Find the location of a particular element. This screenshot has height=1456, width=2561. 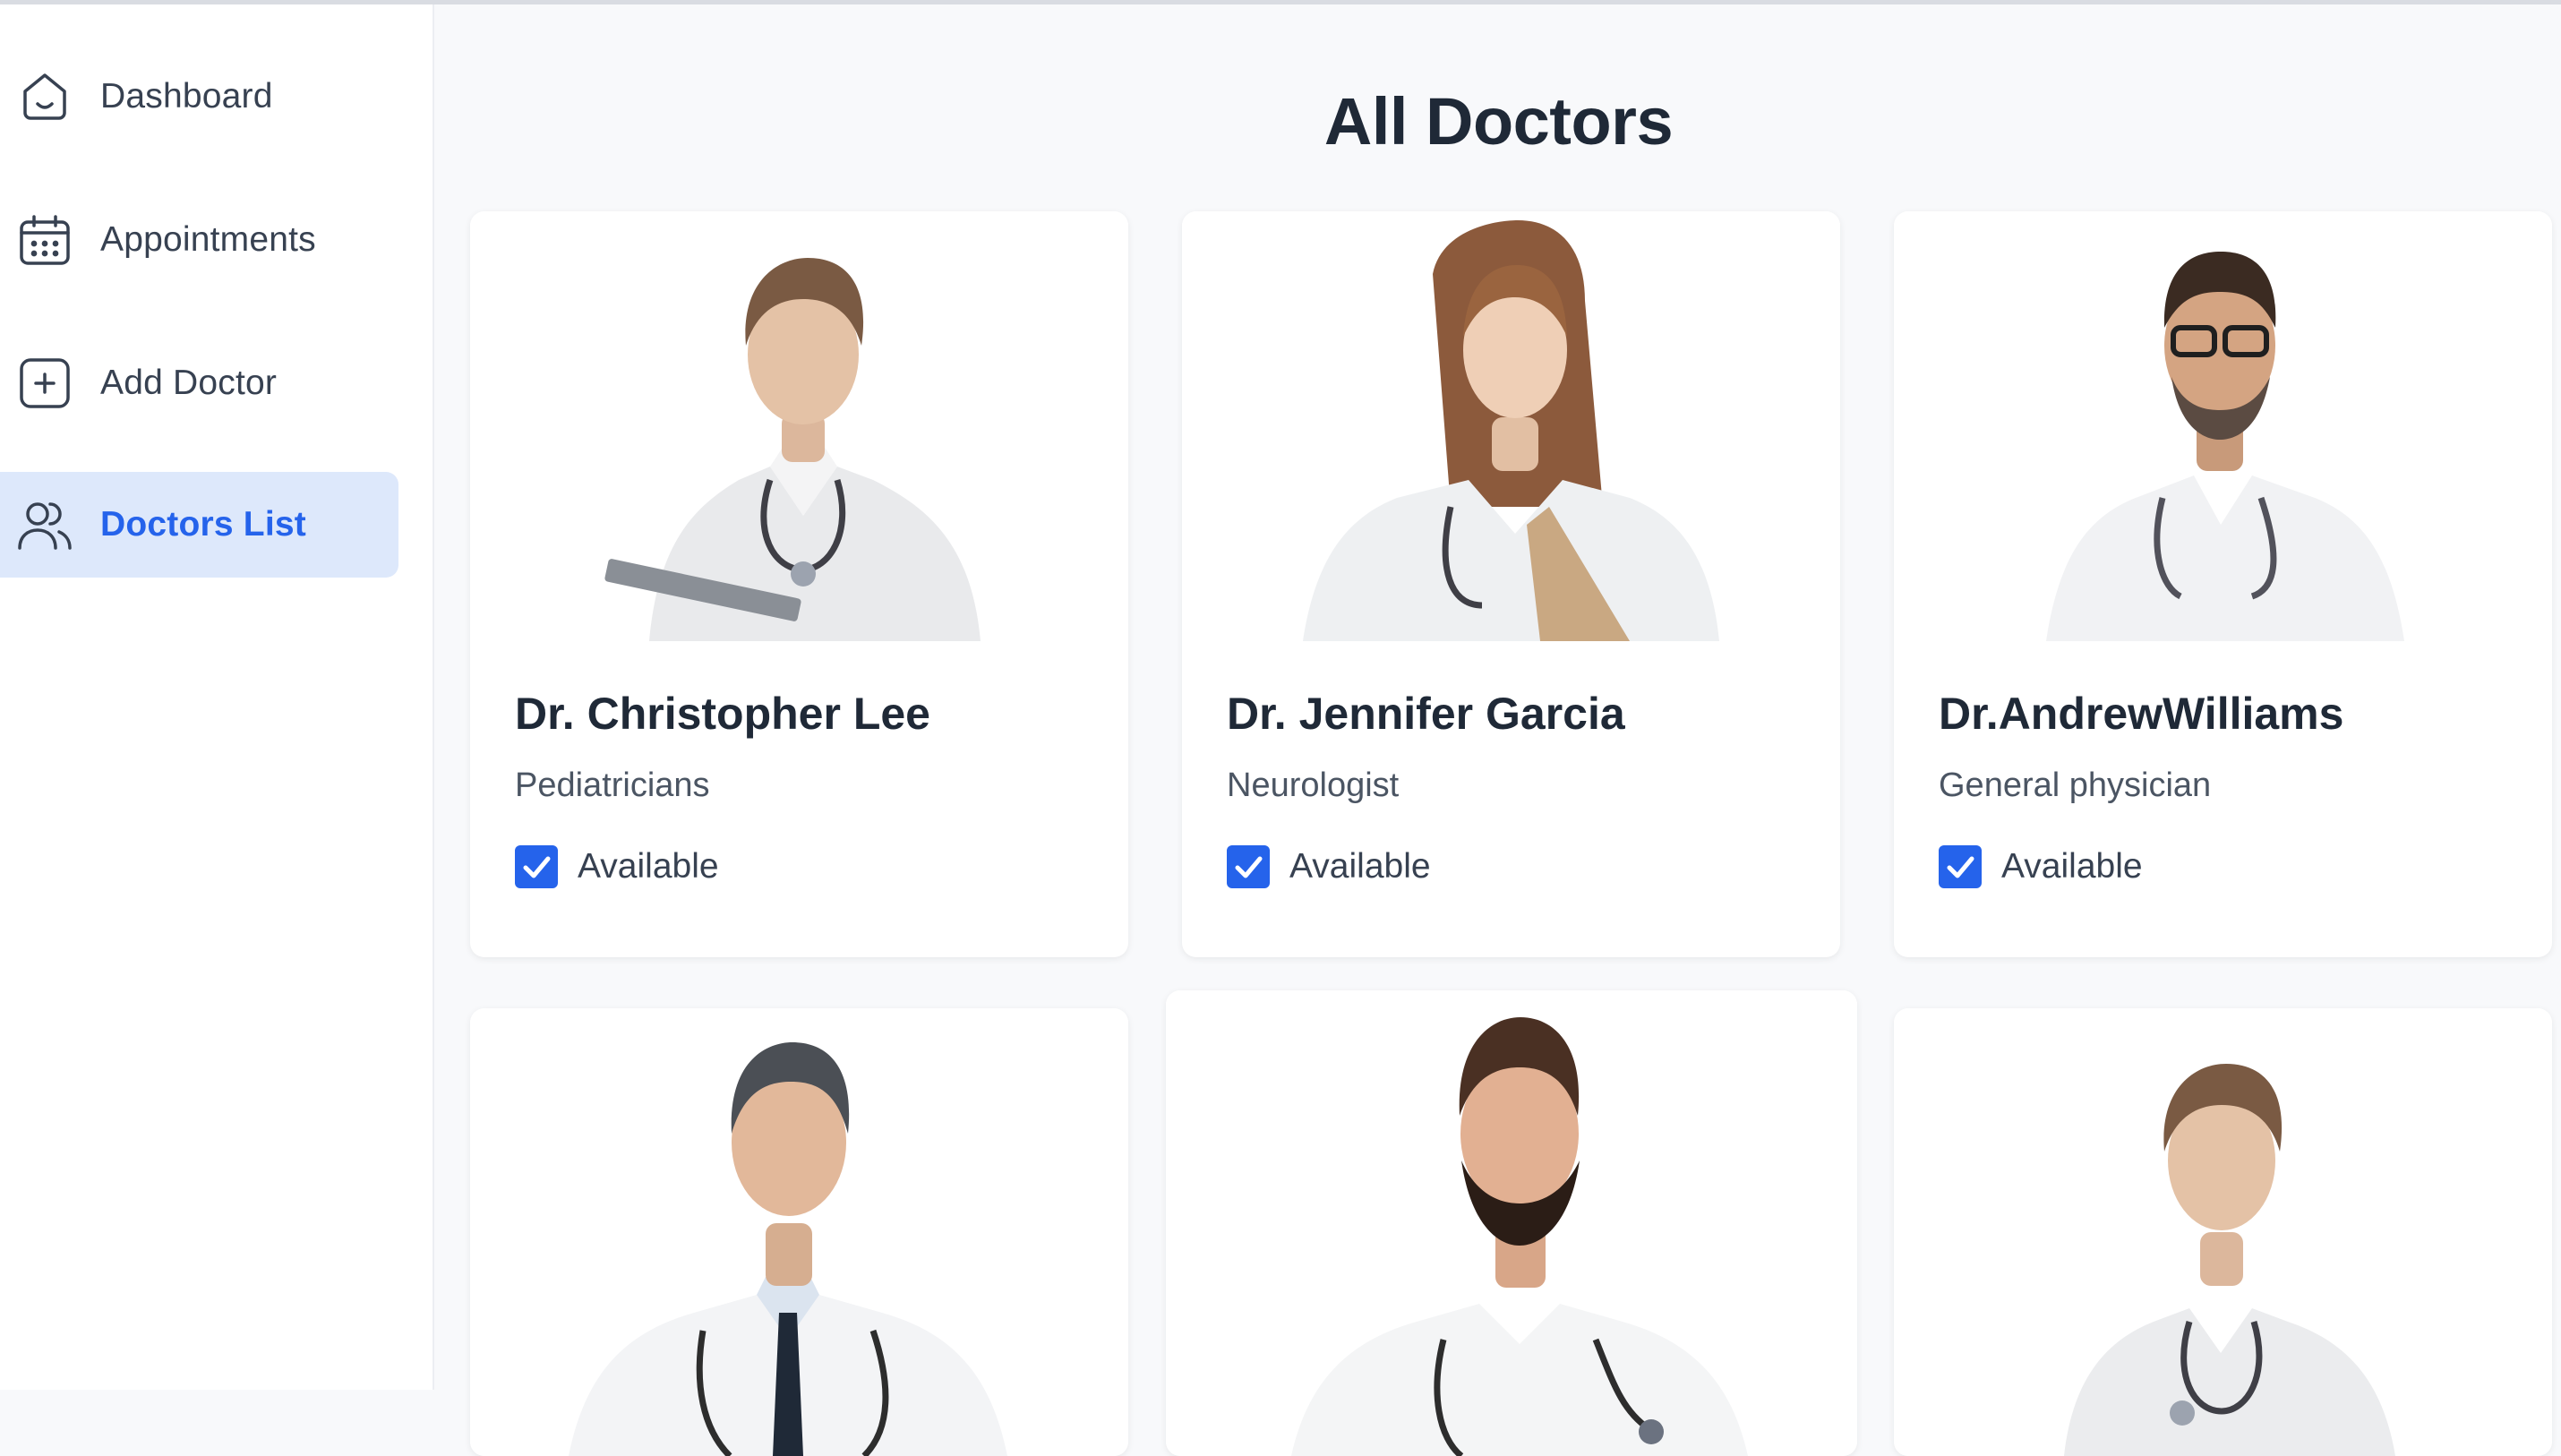

doctor-speciality: General physician is located at coordinates (2075, 785).